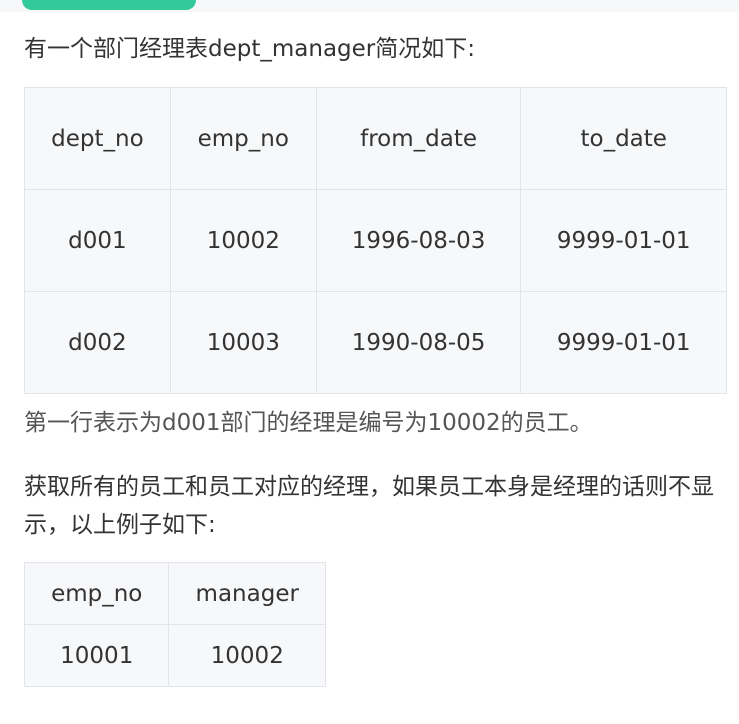  I want to click on table-header-row: emp_no manager, so click(174, 593).